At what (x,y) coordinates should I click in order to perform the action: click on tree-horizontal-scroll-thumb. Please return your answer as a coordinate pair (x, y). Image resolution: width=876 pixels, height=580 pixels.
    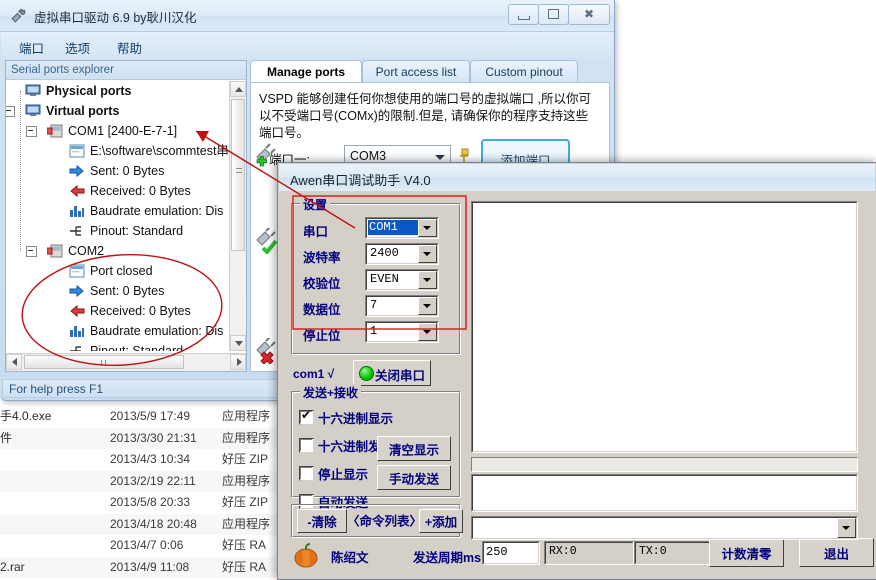
    Looking at the image, I should click on (104, 362).